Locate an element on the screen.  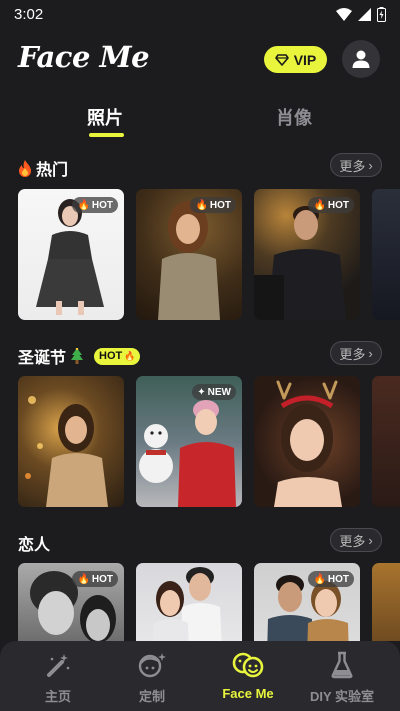
app-logo: Face Me is located at coordinates (84, 57).